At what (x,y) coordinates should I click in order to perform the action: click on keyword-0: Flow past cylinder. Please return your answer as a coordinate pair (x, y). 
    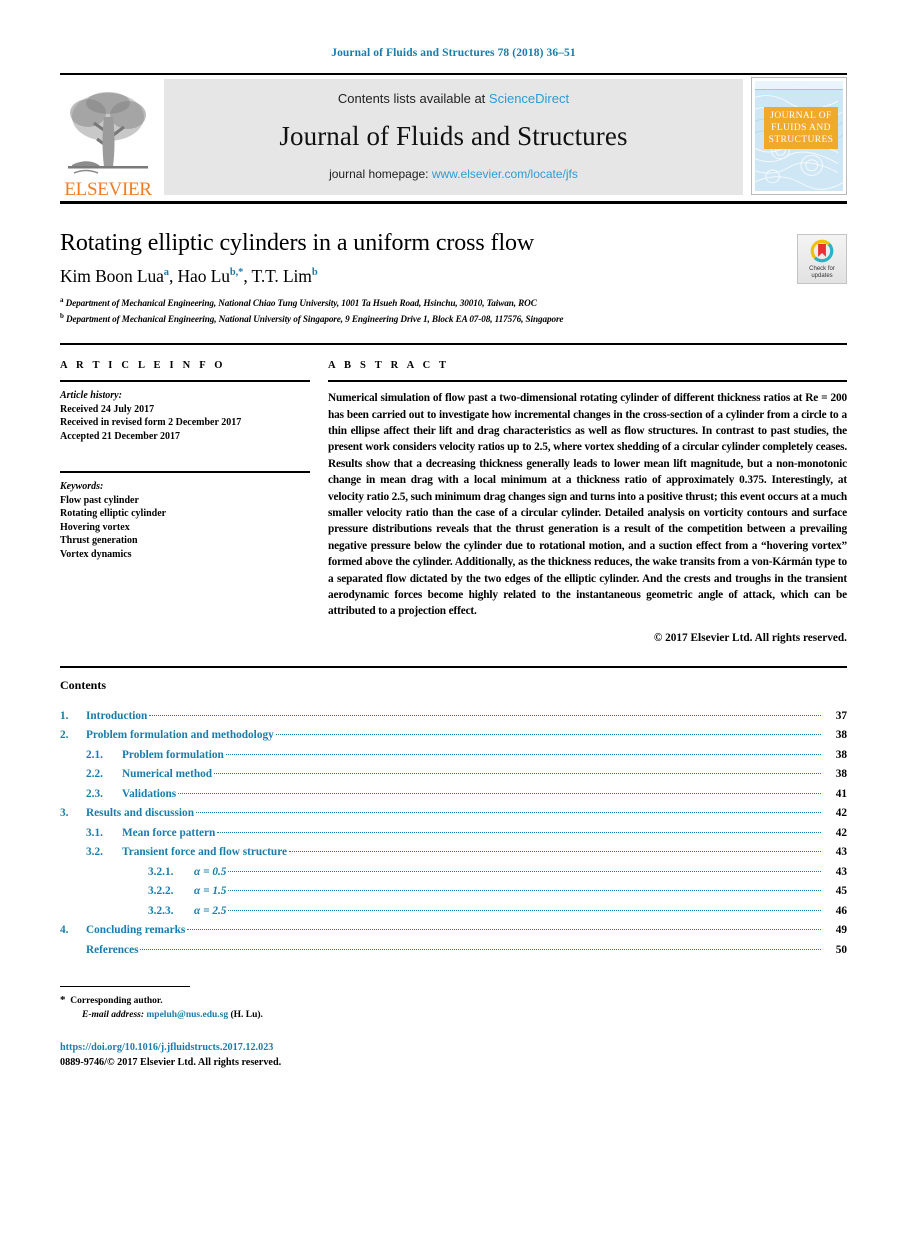
    Looking at the image, I should click on (99, 500).